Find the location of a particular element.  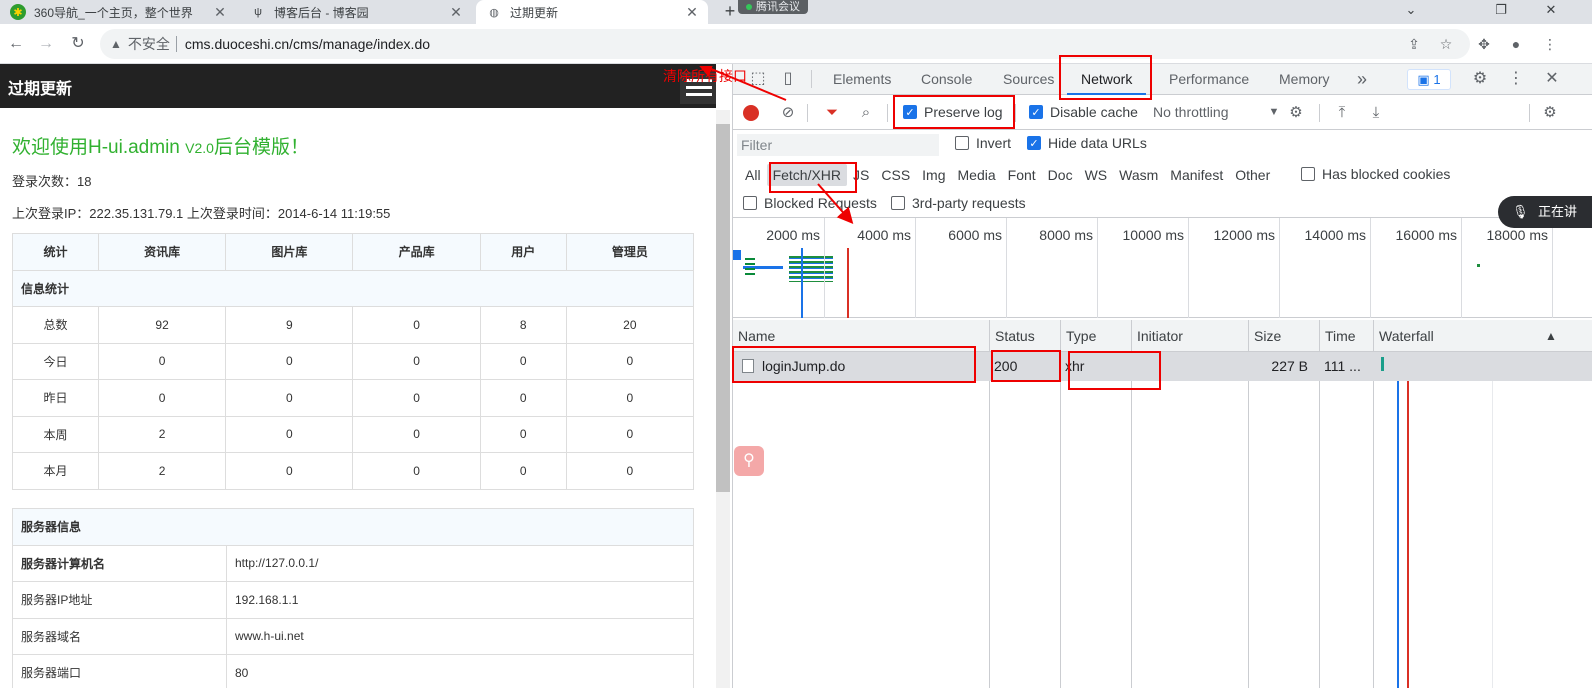

meeting-mic-pill: 🎙 正在讲 is located at coordinates (1545, 212).